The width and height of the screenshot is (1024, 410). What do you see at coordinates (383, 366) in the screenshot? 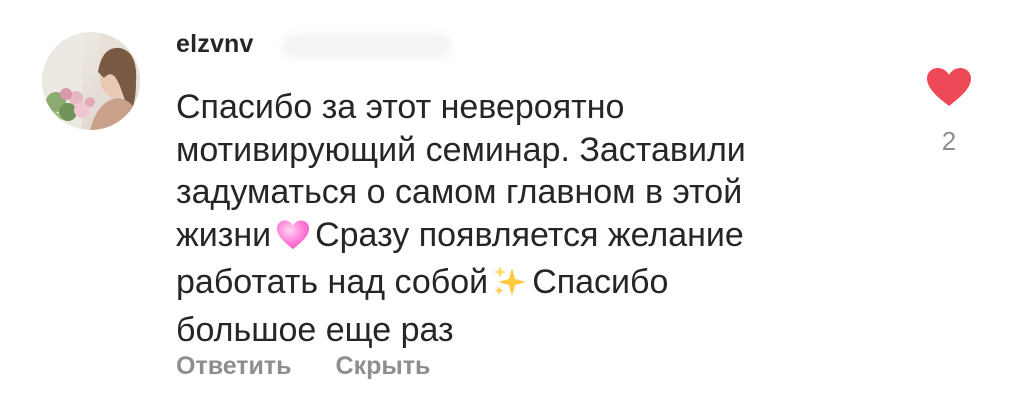
I see `hide-button: Скрыть` at bounding box center [383, 366].